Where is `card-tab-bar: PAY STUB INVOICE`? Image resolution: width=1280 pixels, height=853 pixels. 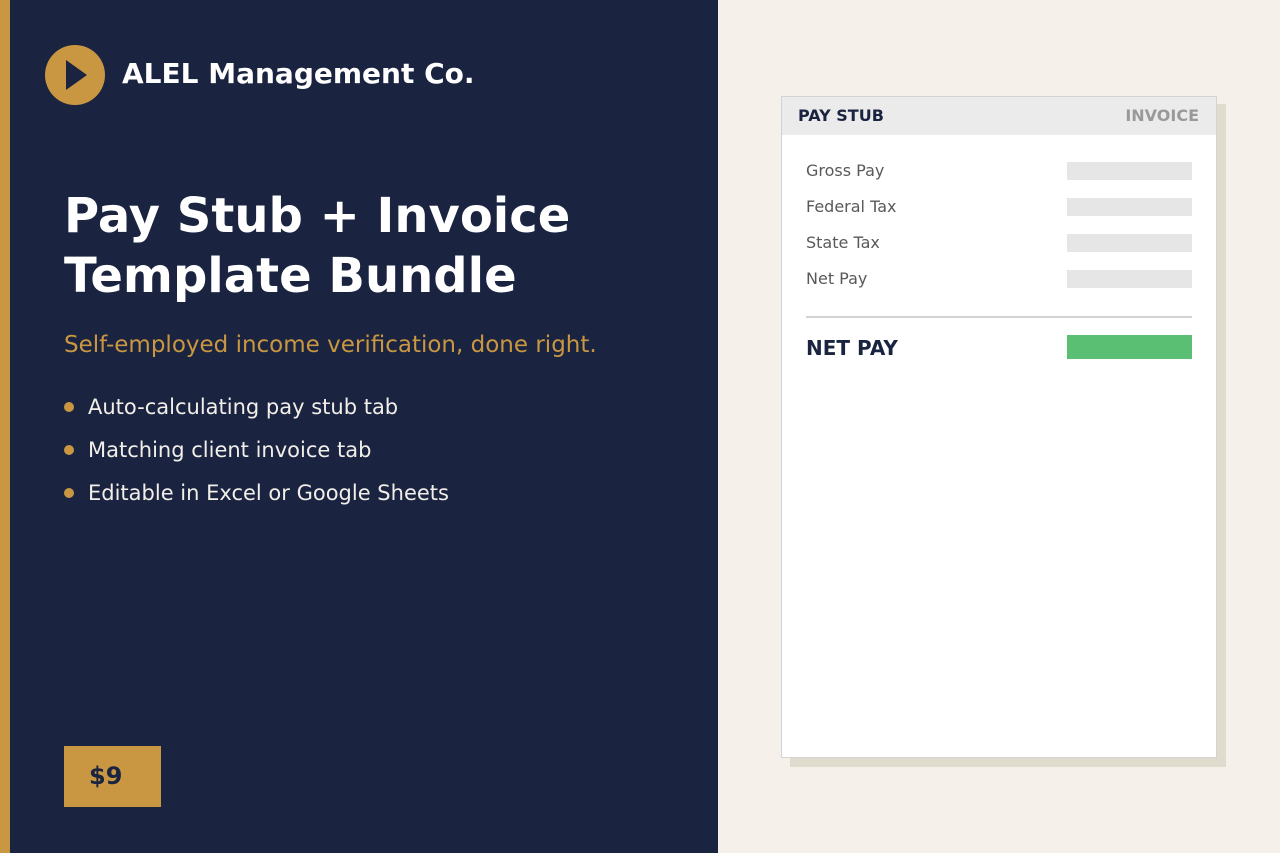 card-tab-bar: PAY STUB INVOICE is located at coordinates (999, 116).